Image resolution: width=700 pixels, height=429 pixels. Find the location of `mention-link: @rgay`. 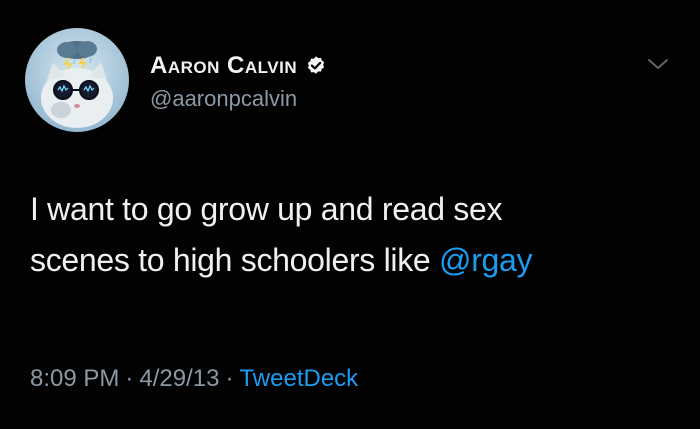

mention-link: @rgay is located at coordinates (486, 260).